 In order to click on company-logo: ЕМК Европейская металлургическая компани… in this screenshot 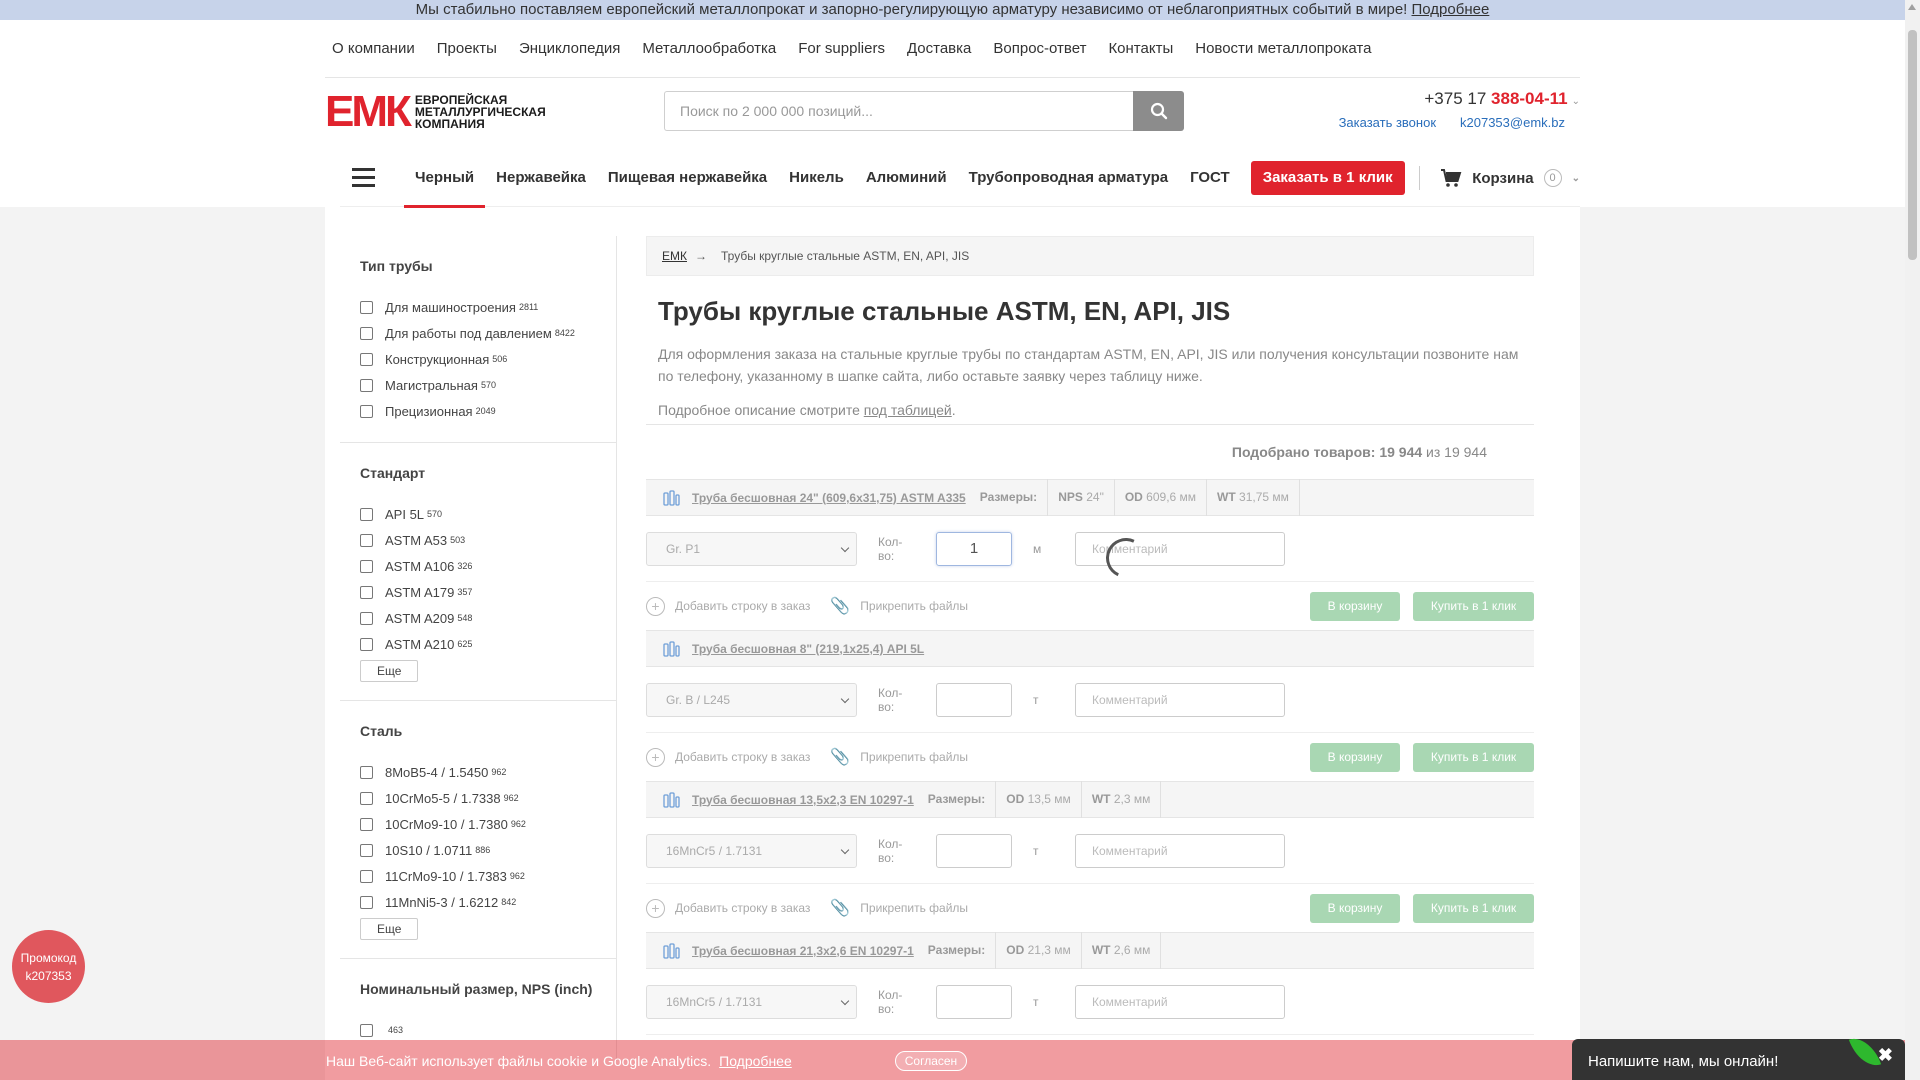, I will do `click(447, 112)`.